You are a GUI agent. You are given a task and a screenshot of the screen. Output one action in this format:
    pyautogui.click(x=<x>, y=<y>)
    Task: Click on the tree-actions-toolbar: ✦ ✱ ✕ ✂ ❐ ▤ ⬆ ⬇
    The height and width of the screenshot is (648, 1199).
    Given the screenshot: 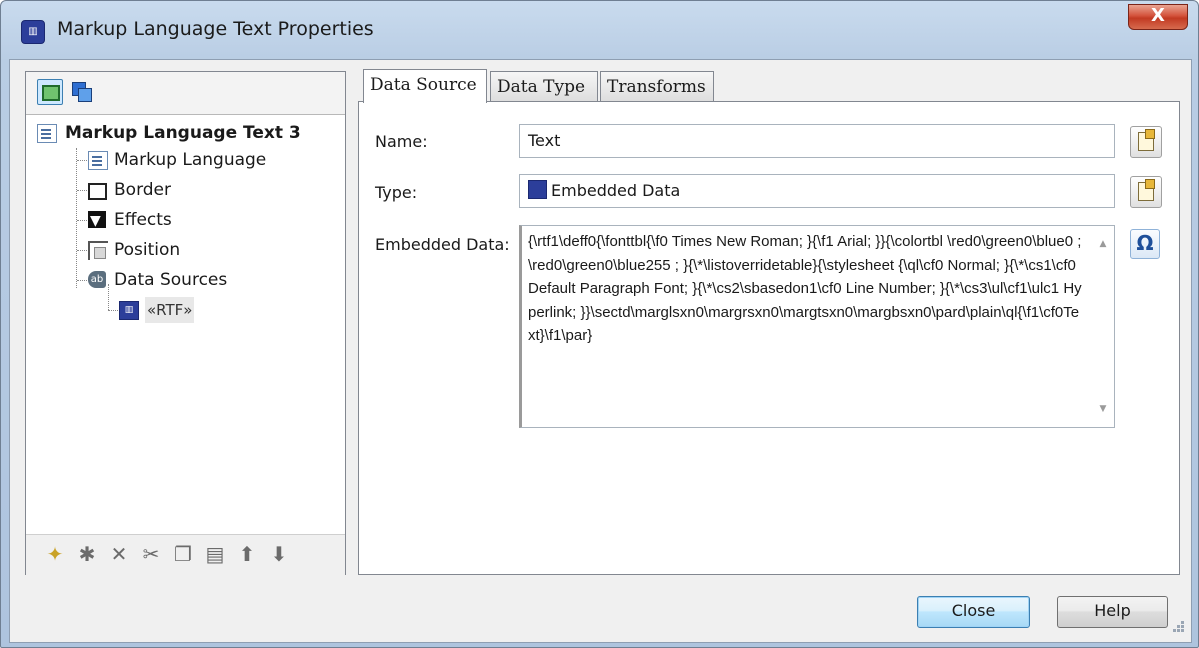 What is the action you would take?
    pyautogui.click(x=185, y=554)
    